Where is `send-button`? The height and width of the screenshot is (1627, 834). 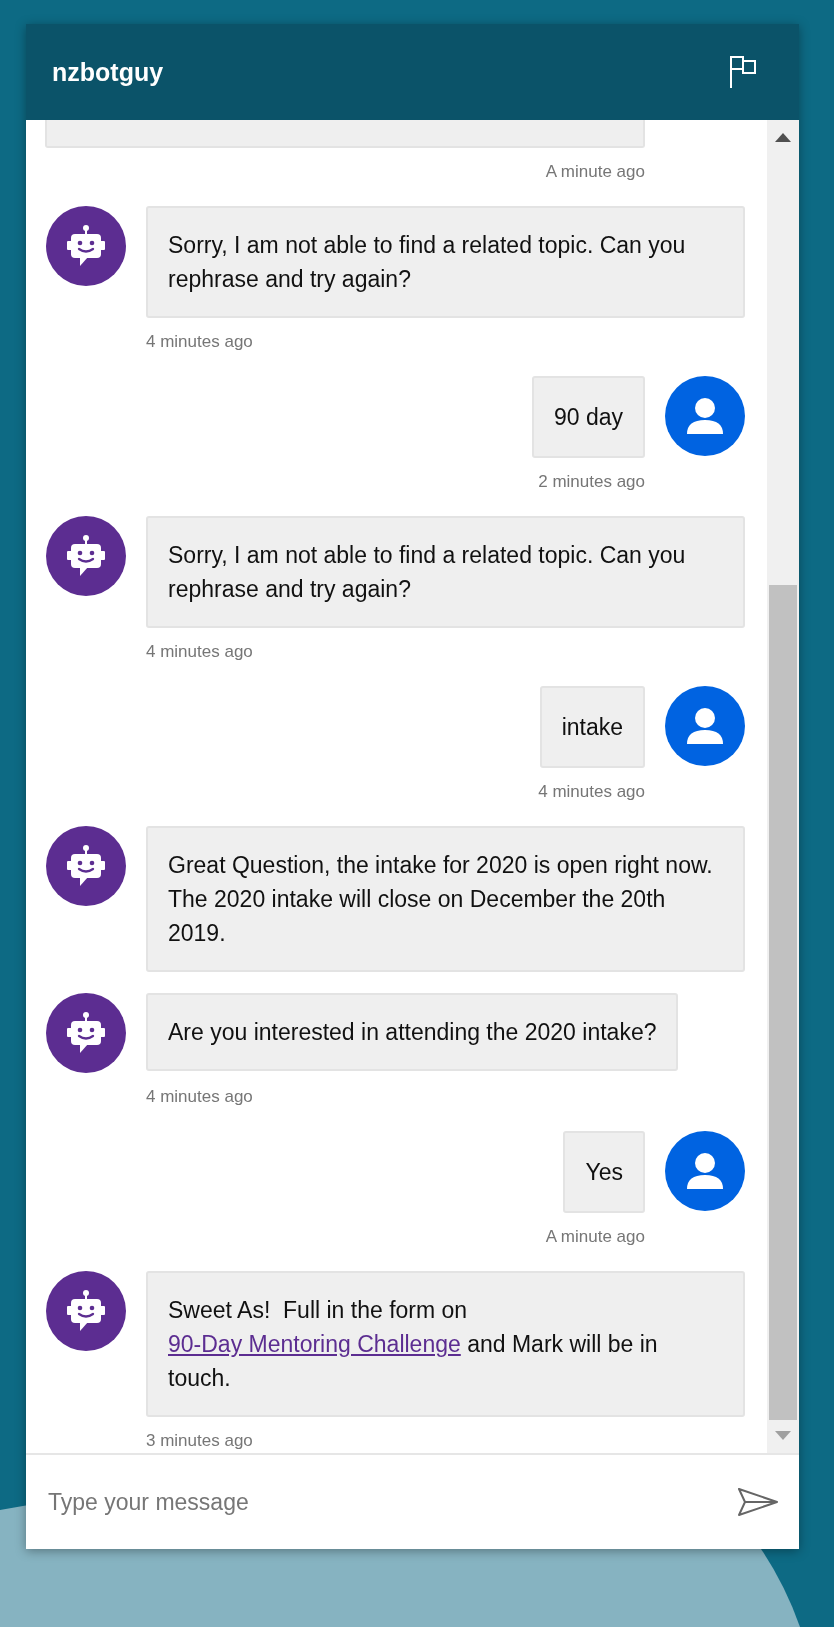
send-button is located at coordinates (758, 1502).